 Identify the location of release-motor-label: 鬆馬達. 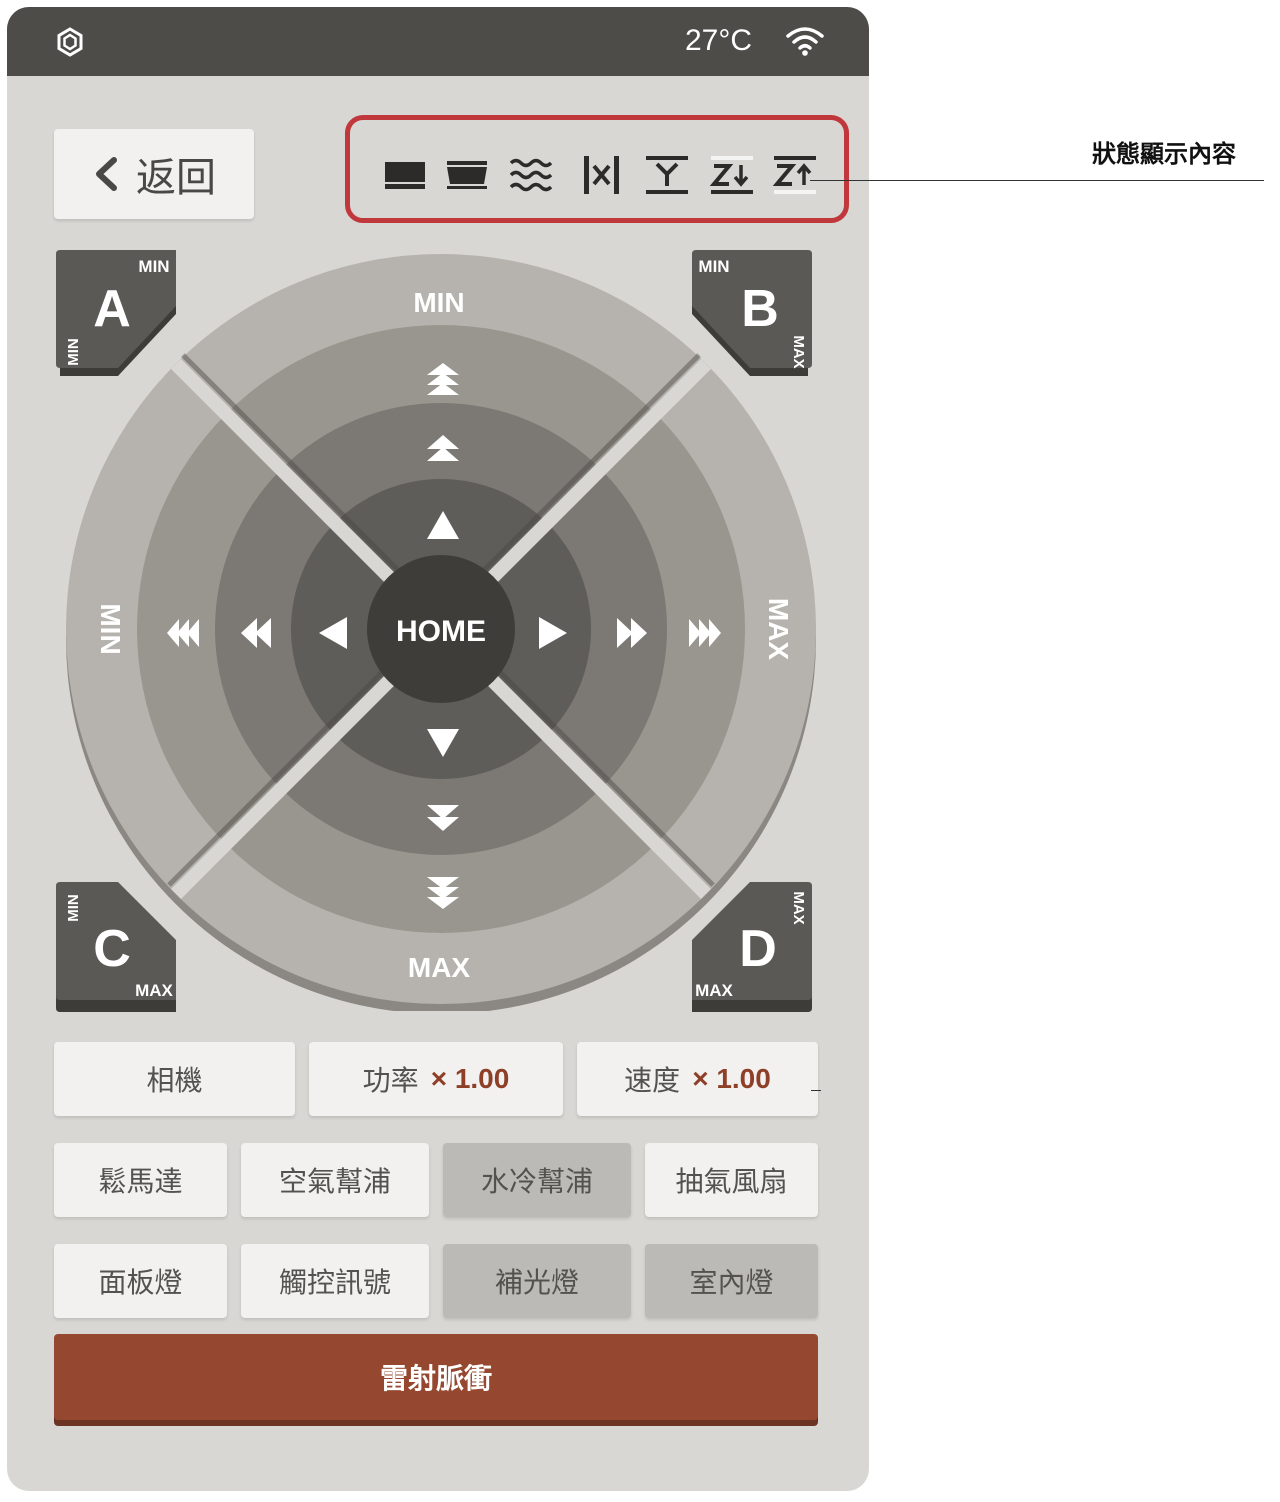
(140, 1181).